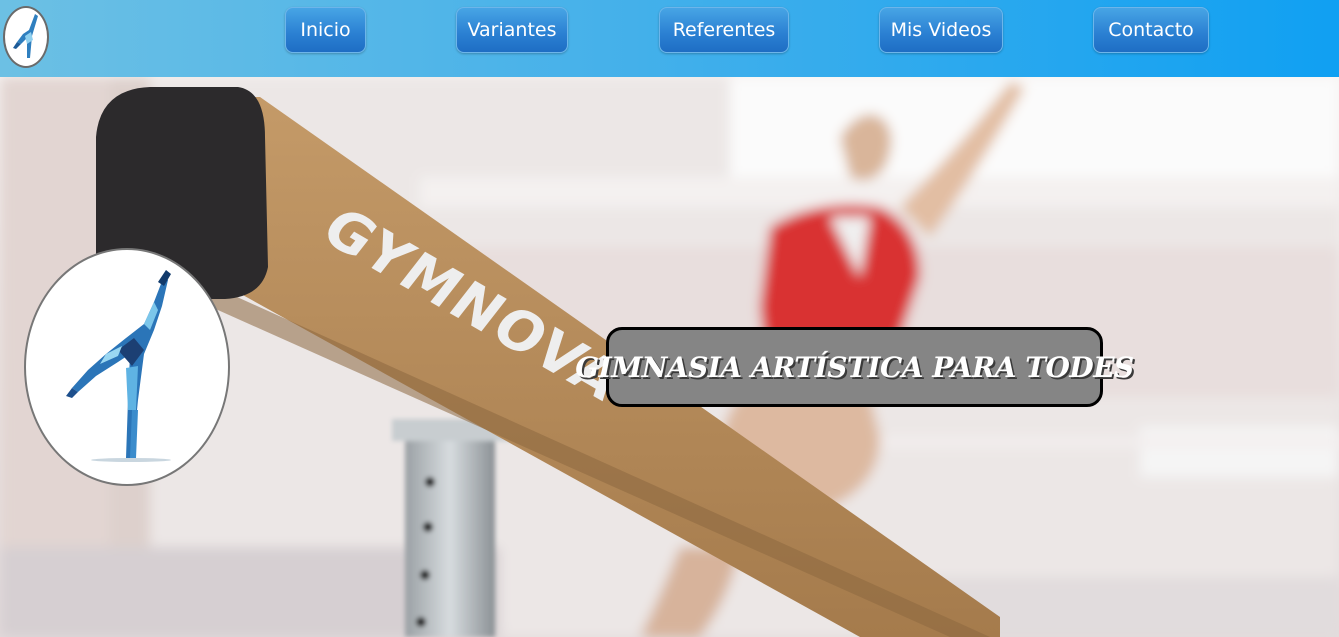 The image size is (1339, 637). What do you see at coordinates (325, 30) in the screenshot?
I see `nav-inicio-button: Inicio` at bounding box center [325, 30].